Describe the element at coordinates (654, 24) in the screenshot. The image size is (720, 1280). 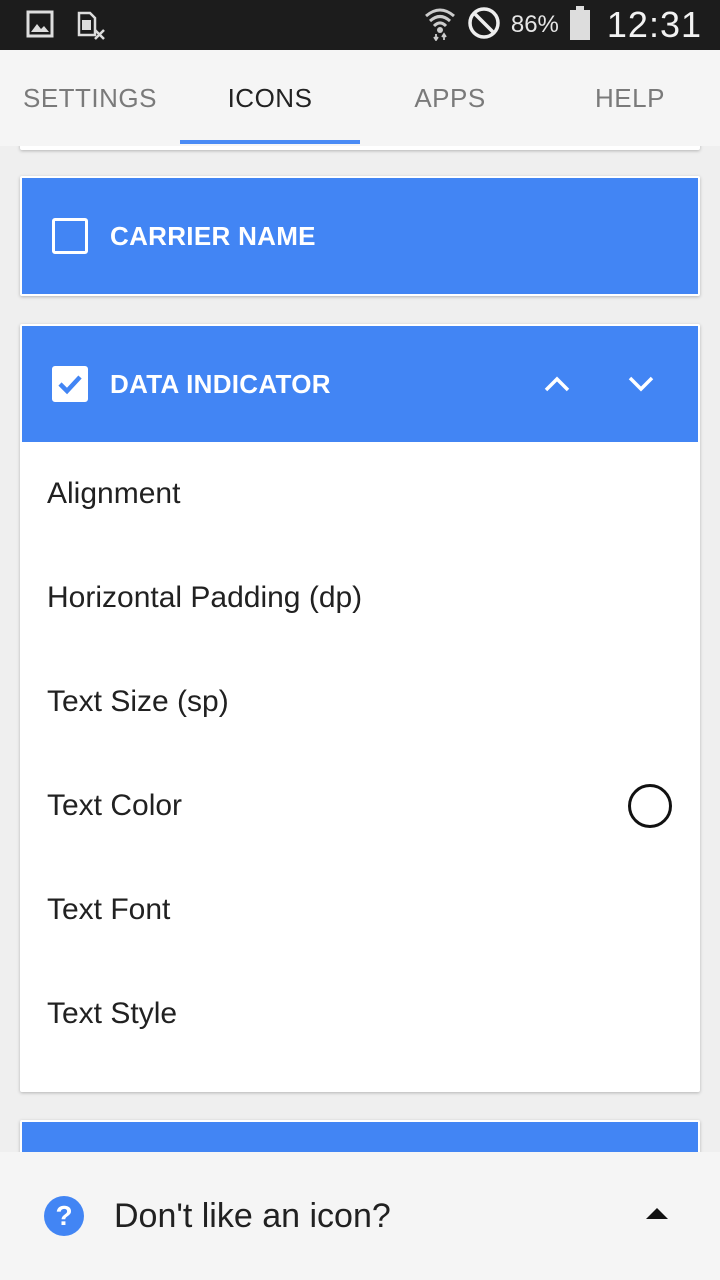
I see `clock: 12:31` at that location.